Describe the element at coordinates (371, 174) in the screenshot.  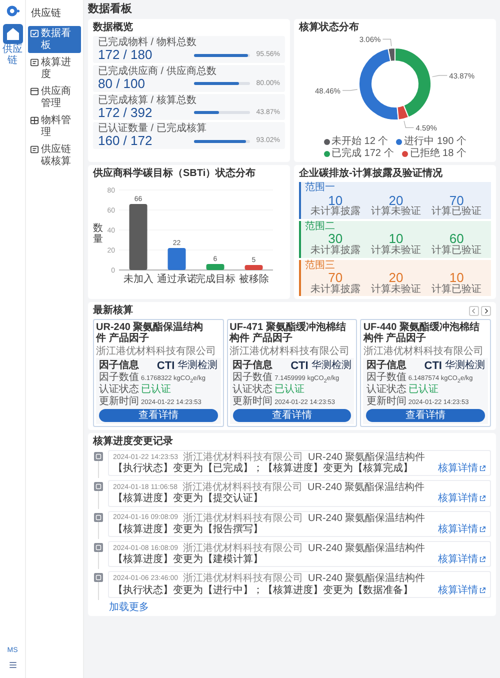
I see `card-title: 企业碳排放-计算披露及验证情况` at that location.